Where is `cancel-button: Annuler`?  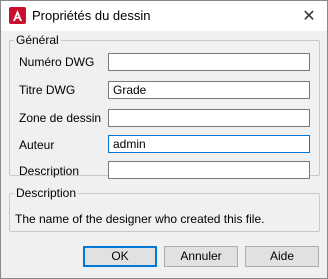
cancel-button: Annuler is located at coordinates (201, 256).